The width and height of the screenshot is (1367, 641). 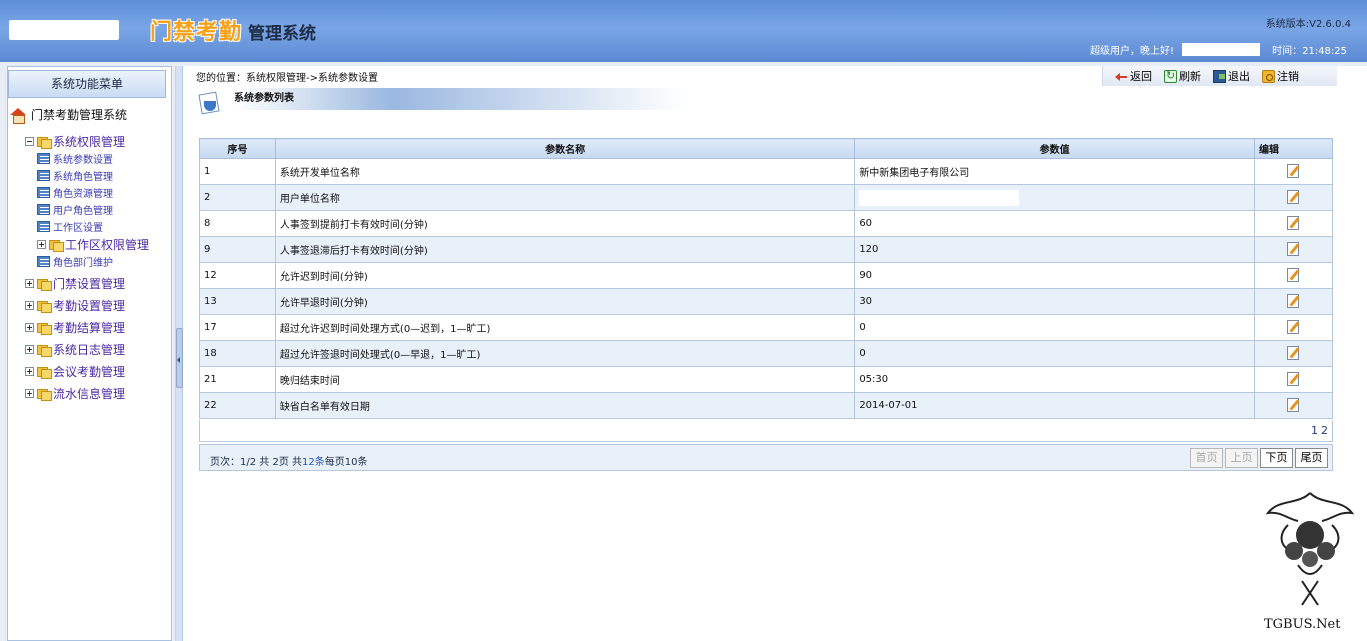 I want to click on pager-links-row: 12, so click(x=766, y=431).